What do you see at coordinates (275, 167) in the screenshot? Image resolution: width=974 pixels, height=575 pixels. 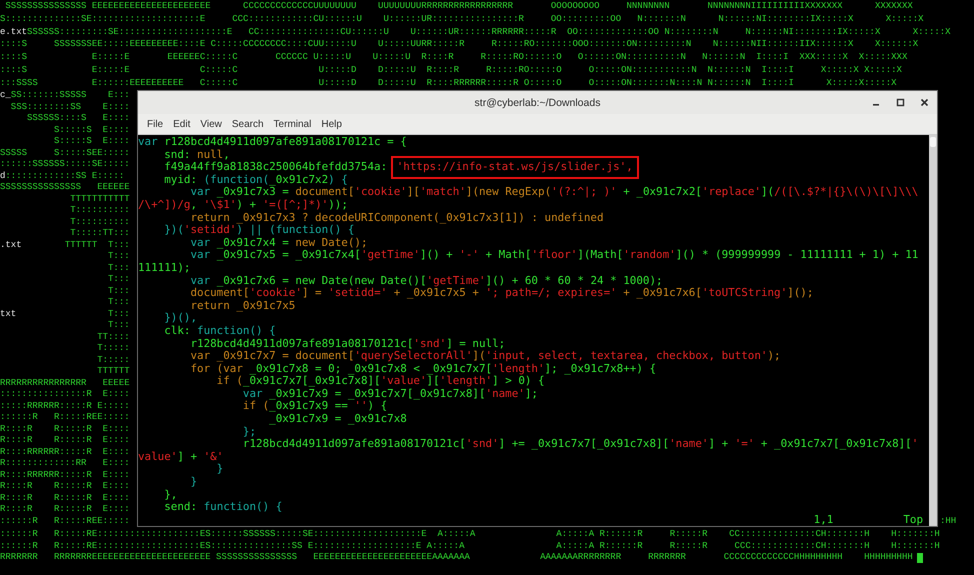 I see `code-text: f49a44ff9a81838c250064bfefdd3754a:` at bounding box center [275, 167].